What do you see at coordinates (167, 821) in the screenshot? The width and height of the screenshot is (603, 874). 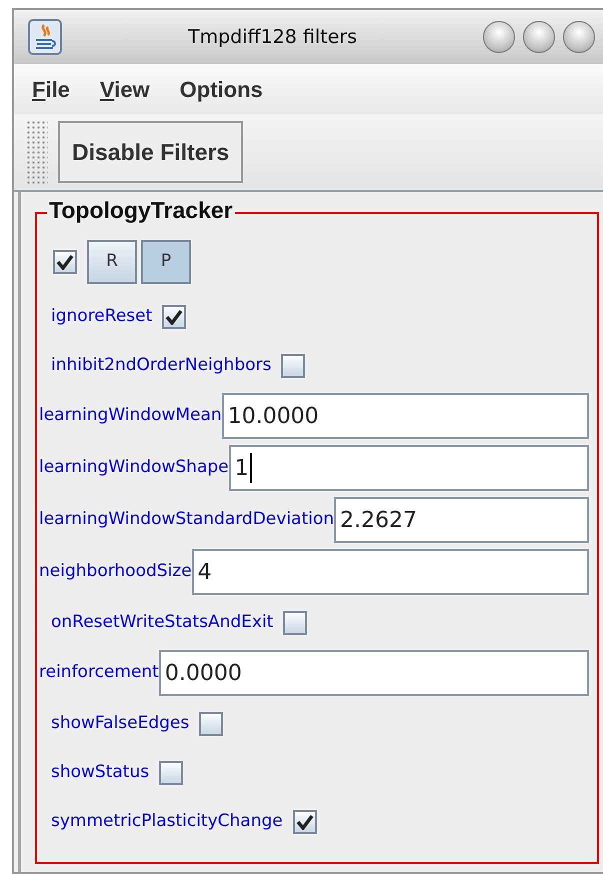 I see `property-label: symmetricPlasticityChange` at bounding box center [167, 821].